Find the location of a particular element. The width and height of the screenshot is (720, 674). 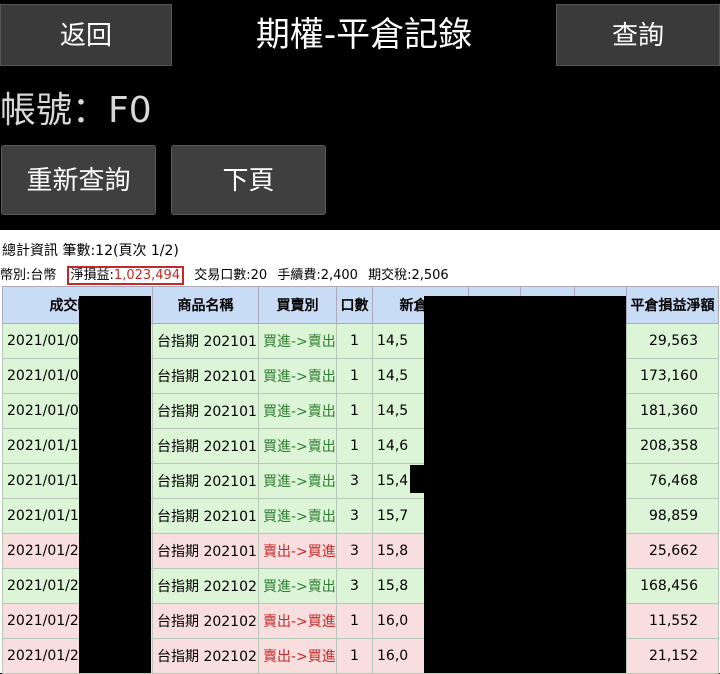

page-title: 期權-平倉記錄 is located at coordinates (364, 35).